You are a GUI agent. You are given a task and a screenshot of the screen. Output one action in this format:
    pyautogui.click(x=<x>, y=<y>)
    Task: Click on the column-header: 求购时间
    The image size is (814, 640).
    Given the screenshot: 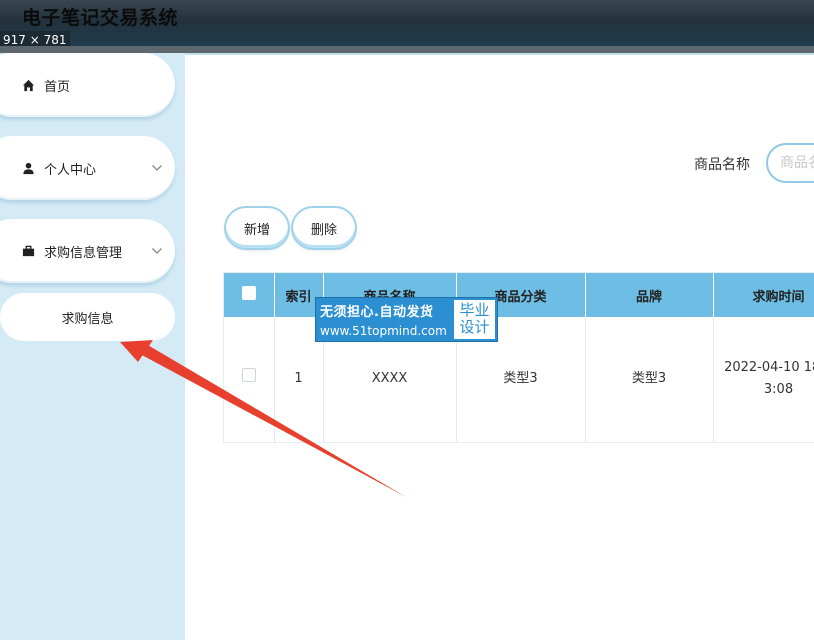 What is the action you would take?
    pyautogui.click(x=763, y=295)
    